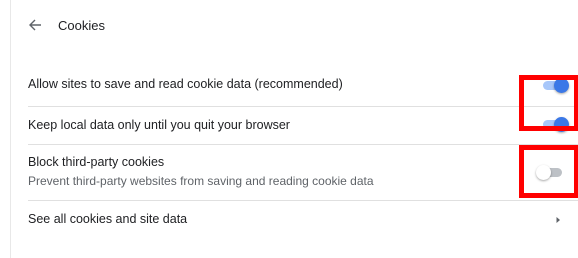 This screenshot has width=578, height=258. Describe the element at coordinates (294, 220) in the screenshot. I see `see-all-cookies-row: See all cookies and site data` at that location.